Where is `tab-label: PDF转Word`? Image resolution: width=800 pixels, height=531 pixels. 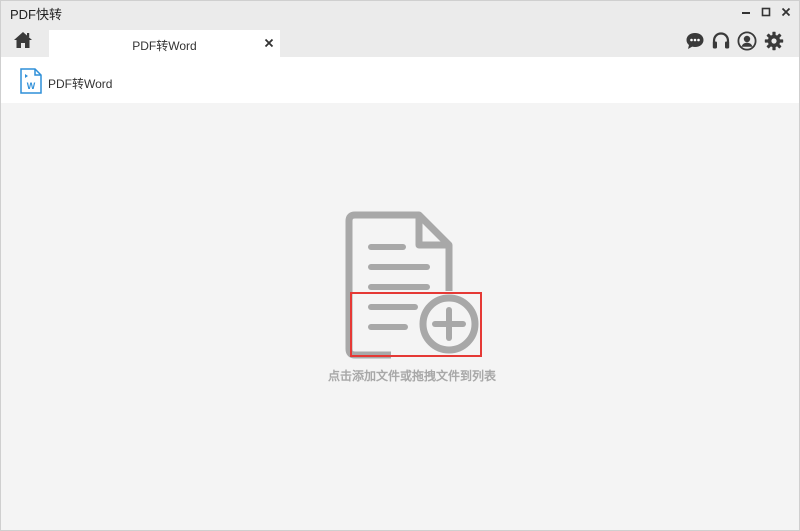
tab-label: PDF转Word is located at coordinates (164, 46).